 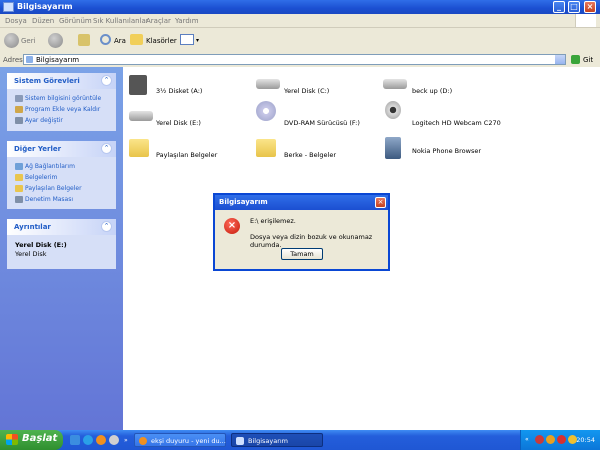 What do you see at coordinates (138, 85) in the screenshot?
I see `floppy-icon` at bounding box center [138, 85].